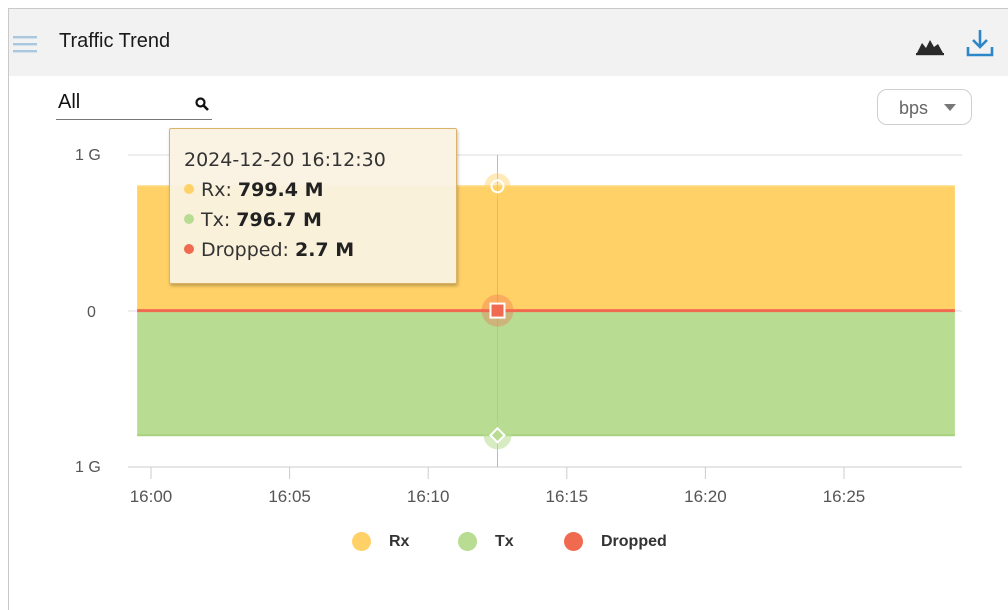  I want to click on hover-marker-dropped, so click(497, 310).